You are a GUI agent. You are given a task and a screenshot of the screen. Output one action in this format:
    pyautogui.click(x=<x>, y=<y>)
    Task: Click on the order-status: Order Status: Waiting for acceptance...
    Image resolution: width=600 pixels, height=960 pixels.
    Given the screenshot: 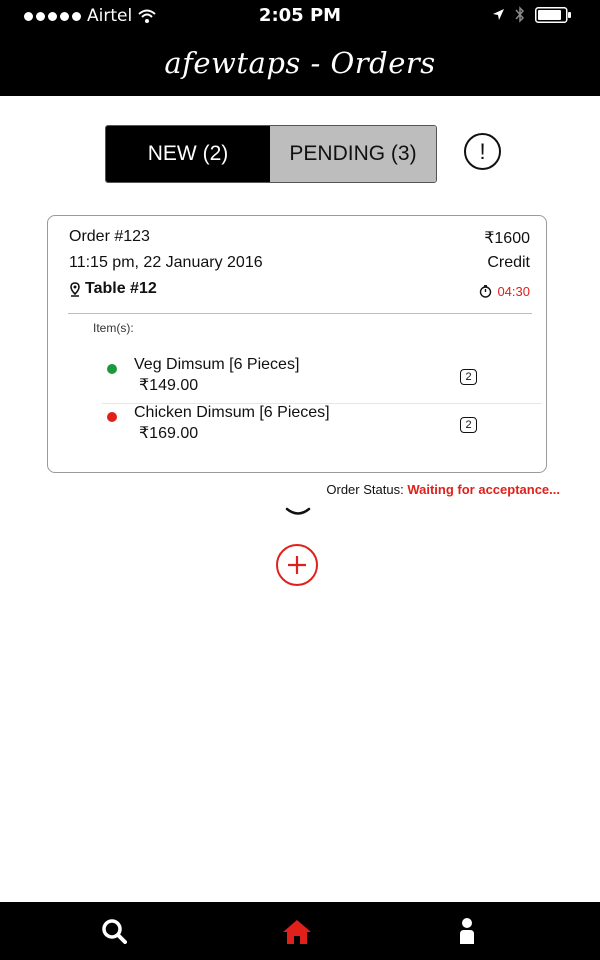 What is the action you would take?
    pyautogui.click(x=443, y=489)
    